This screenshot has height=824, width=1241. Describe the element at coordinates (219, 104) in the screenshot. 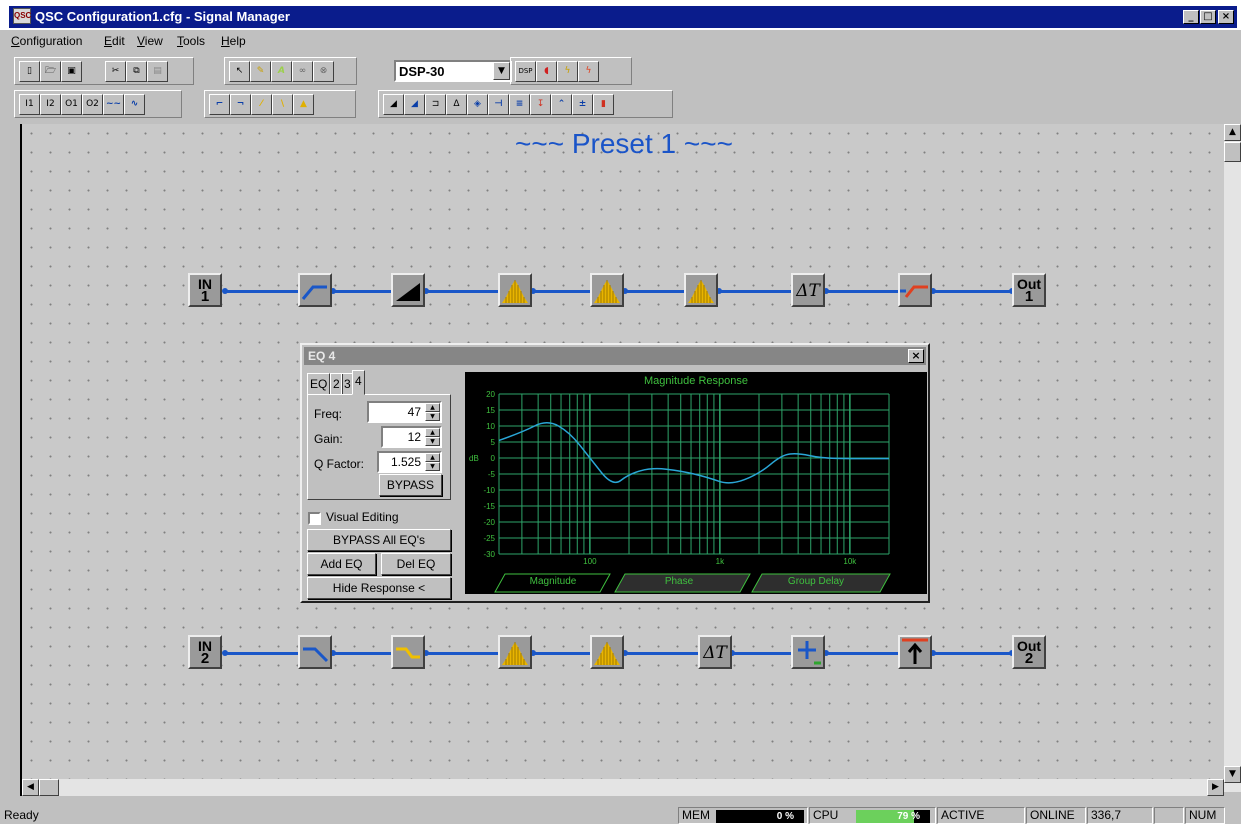

I see `highpass-icon: ⌐` at that location.